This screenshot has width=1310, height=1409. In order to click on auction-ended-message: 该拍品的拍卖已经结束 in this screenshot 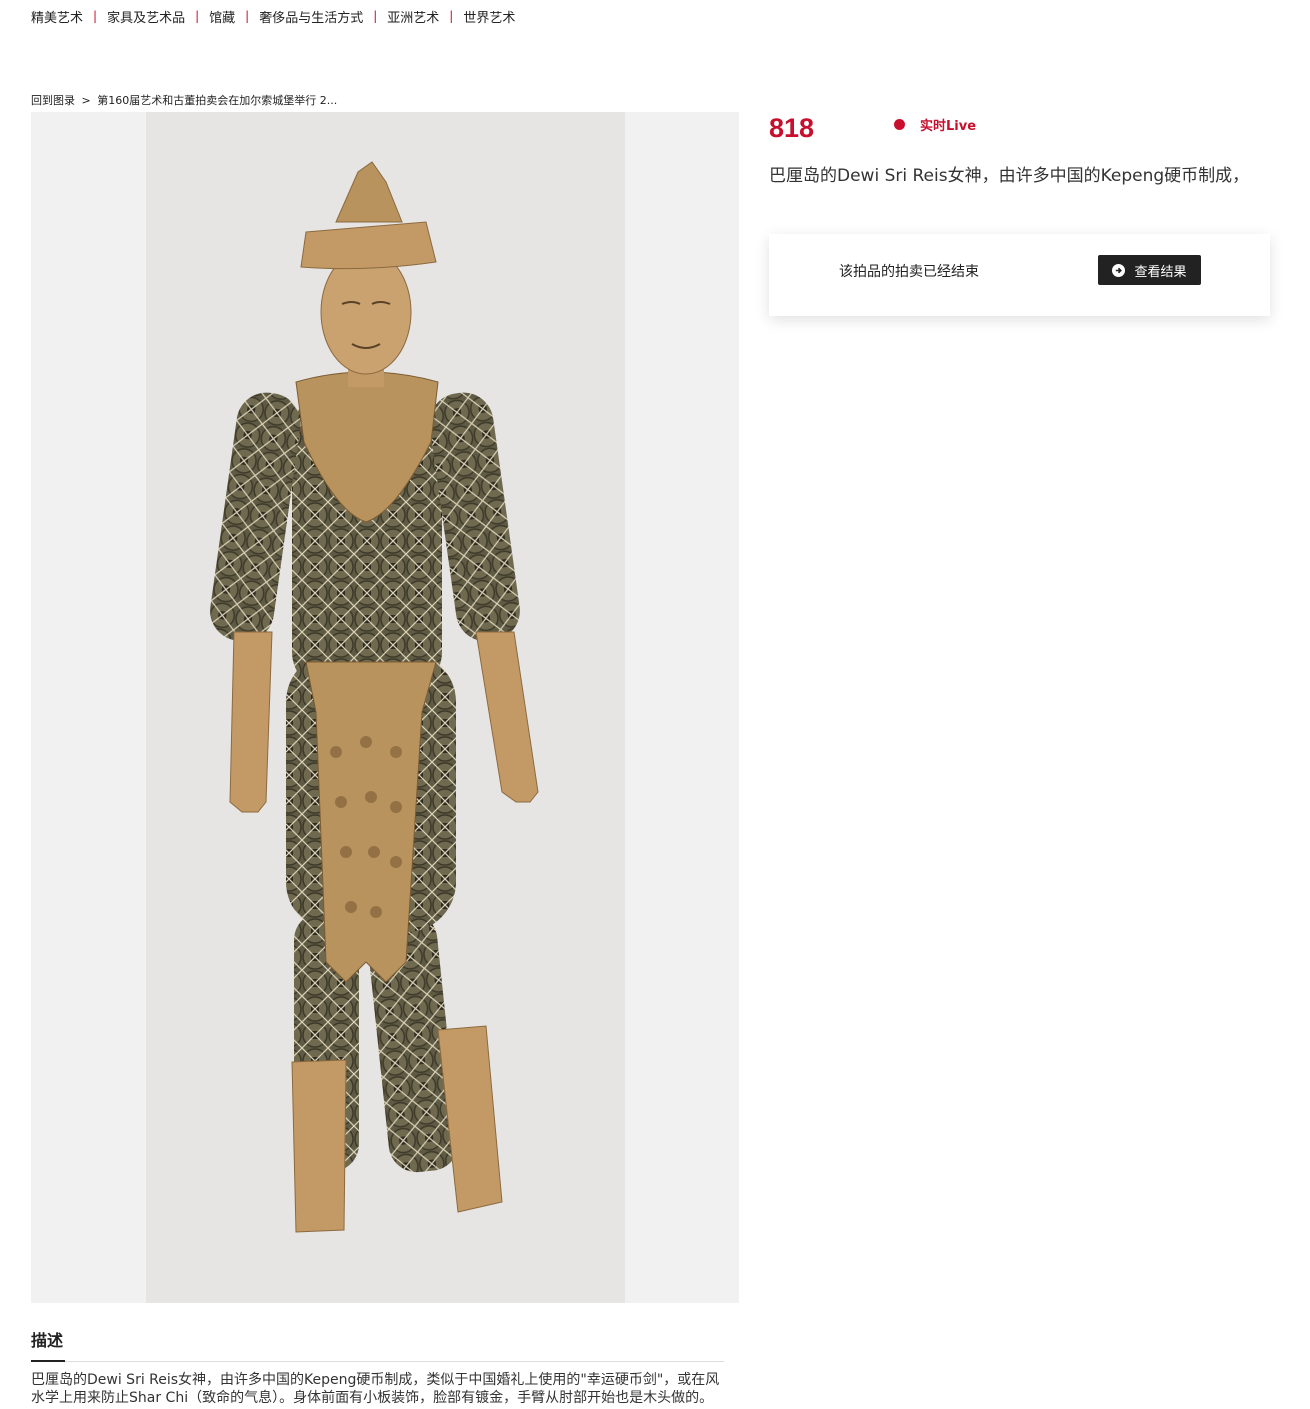, I will do `click(909, 272)`.